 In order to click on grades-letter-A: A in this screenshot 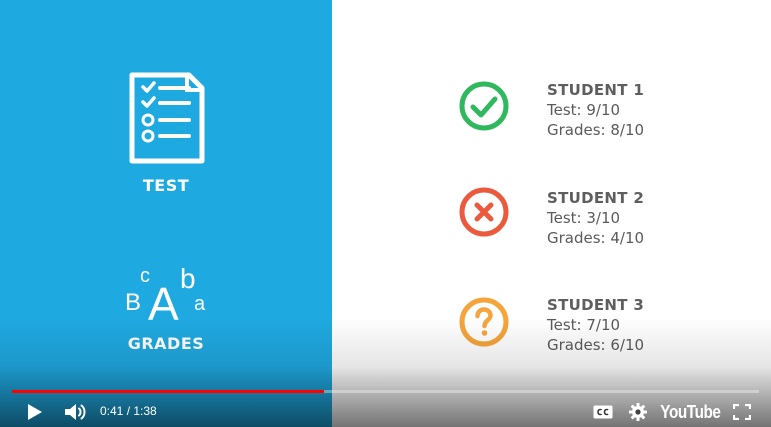, I will do `click(163, 301)`.